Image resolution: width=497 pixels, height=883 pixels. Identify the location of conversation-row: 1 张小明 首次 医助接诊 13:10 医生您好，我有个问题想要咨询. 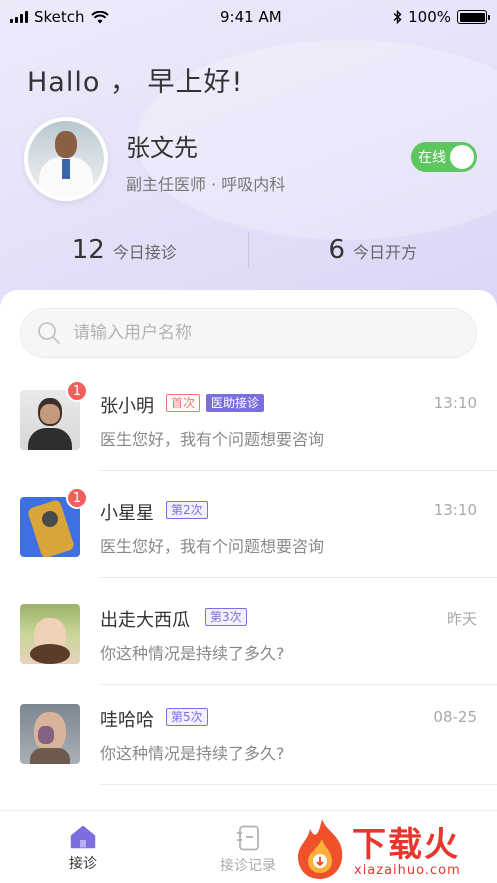
(248, 436).